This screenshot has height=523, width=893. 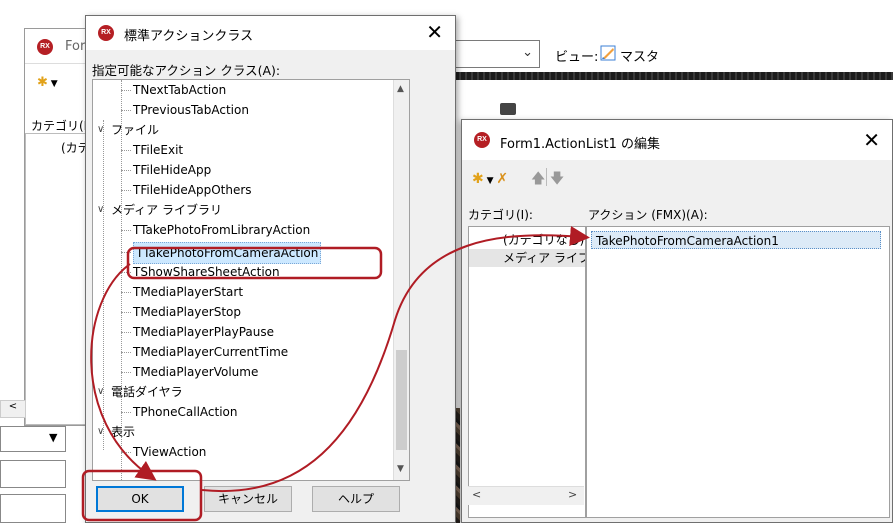 What do you see at coordinates (639, 55) in the screenshot?
I see `view-selector-value: マスタ` at bounding box center [639, 55].